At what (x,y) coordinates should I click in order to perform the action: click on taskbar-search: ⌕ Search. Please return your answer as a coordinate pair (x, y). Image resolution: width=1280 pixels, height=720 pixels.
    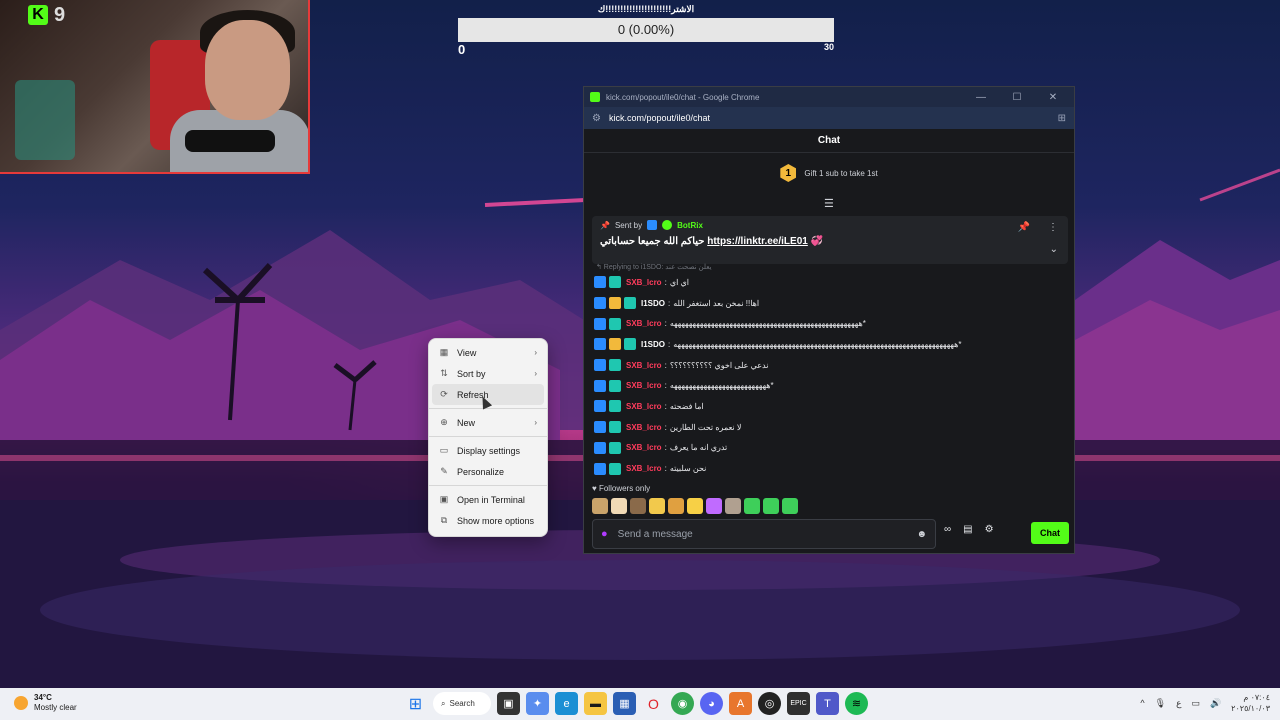
    Looking at the image, I should click on (462, 703).